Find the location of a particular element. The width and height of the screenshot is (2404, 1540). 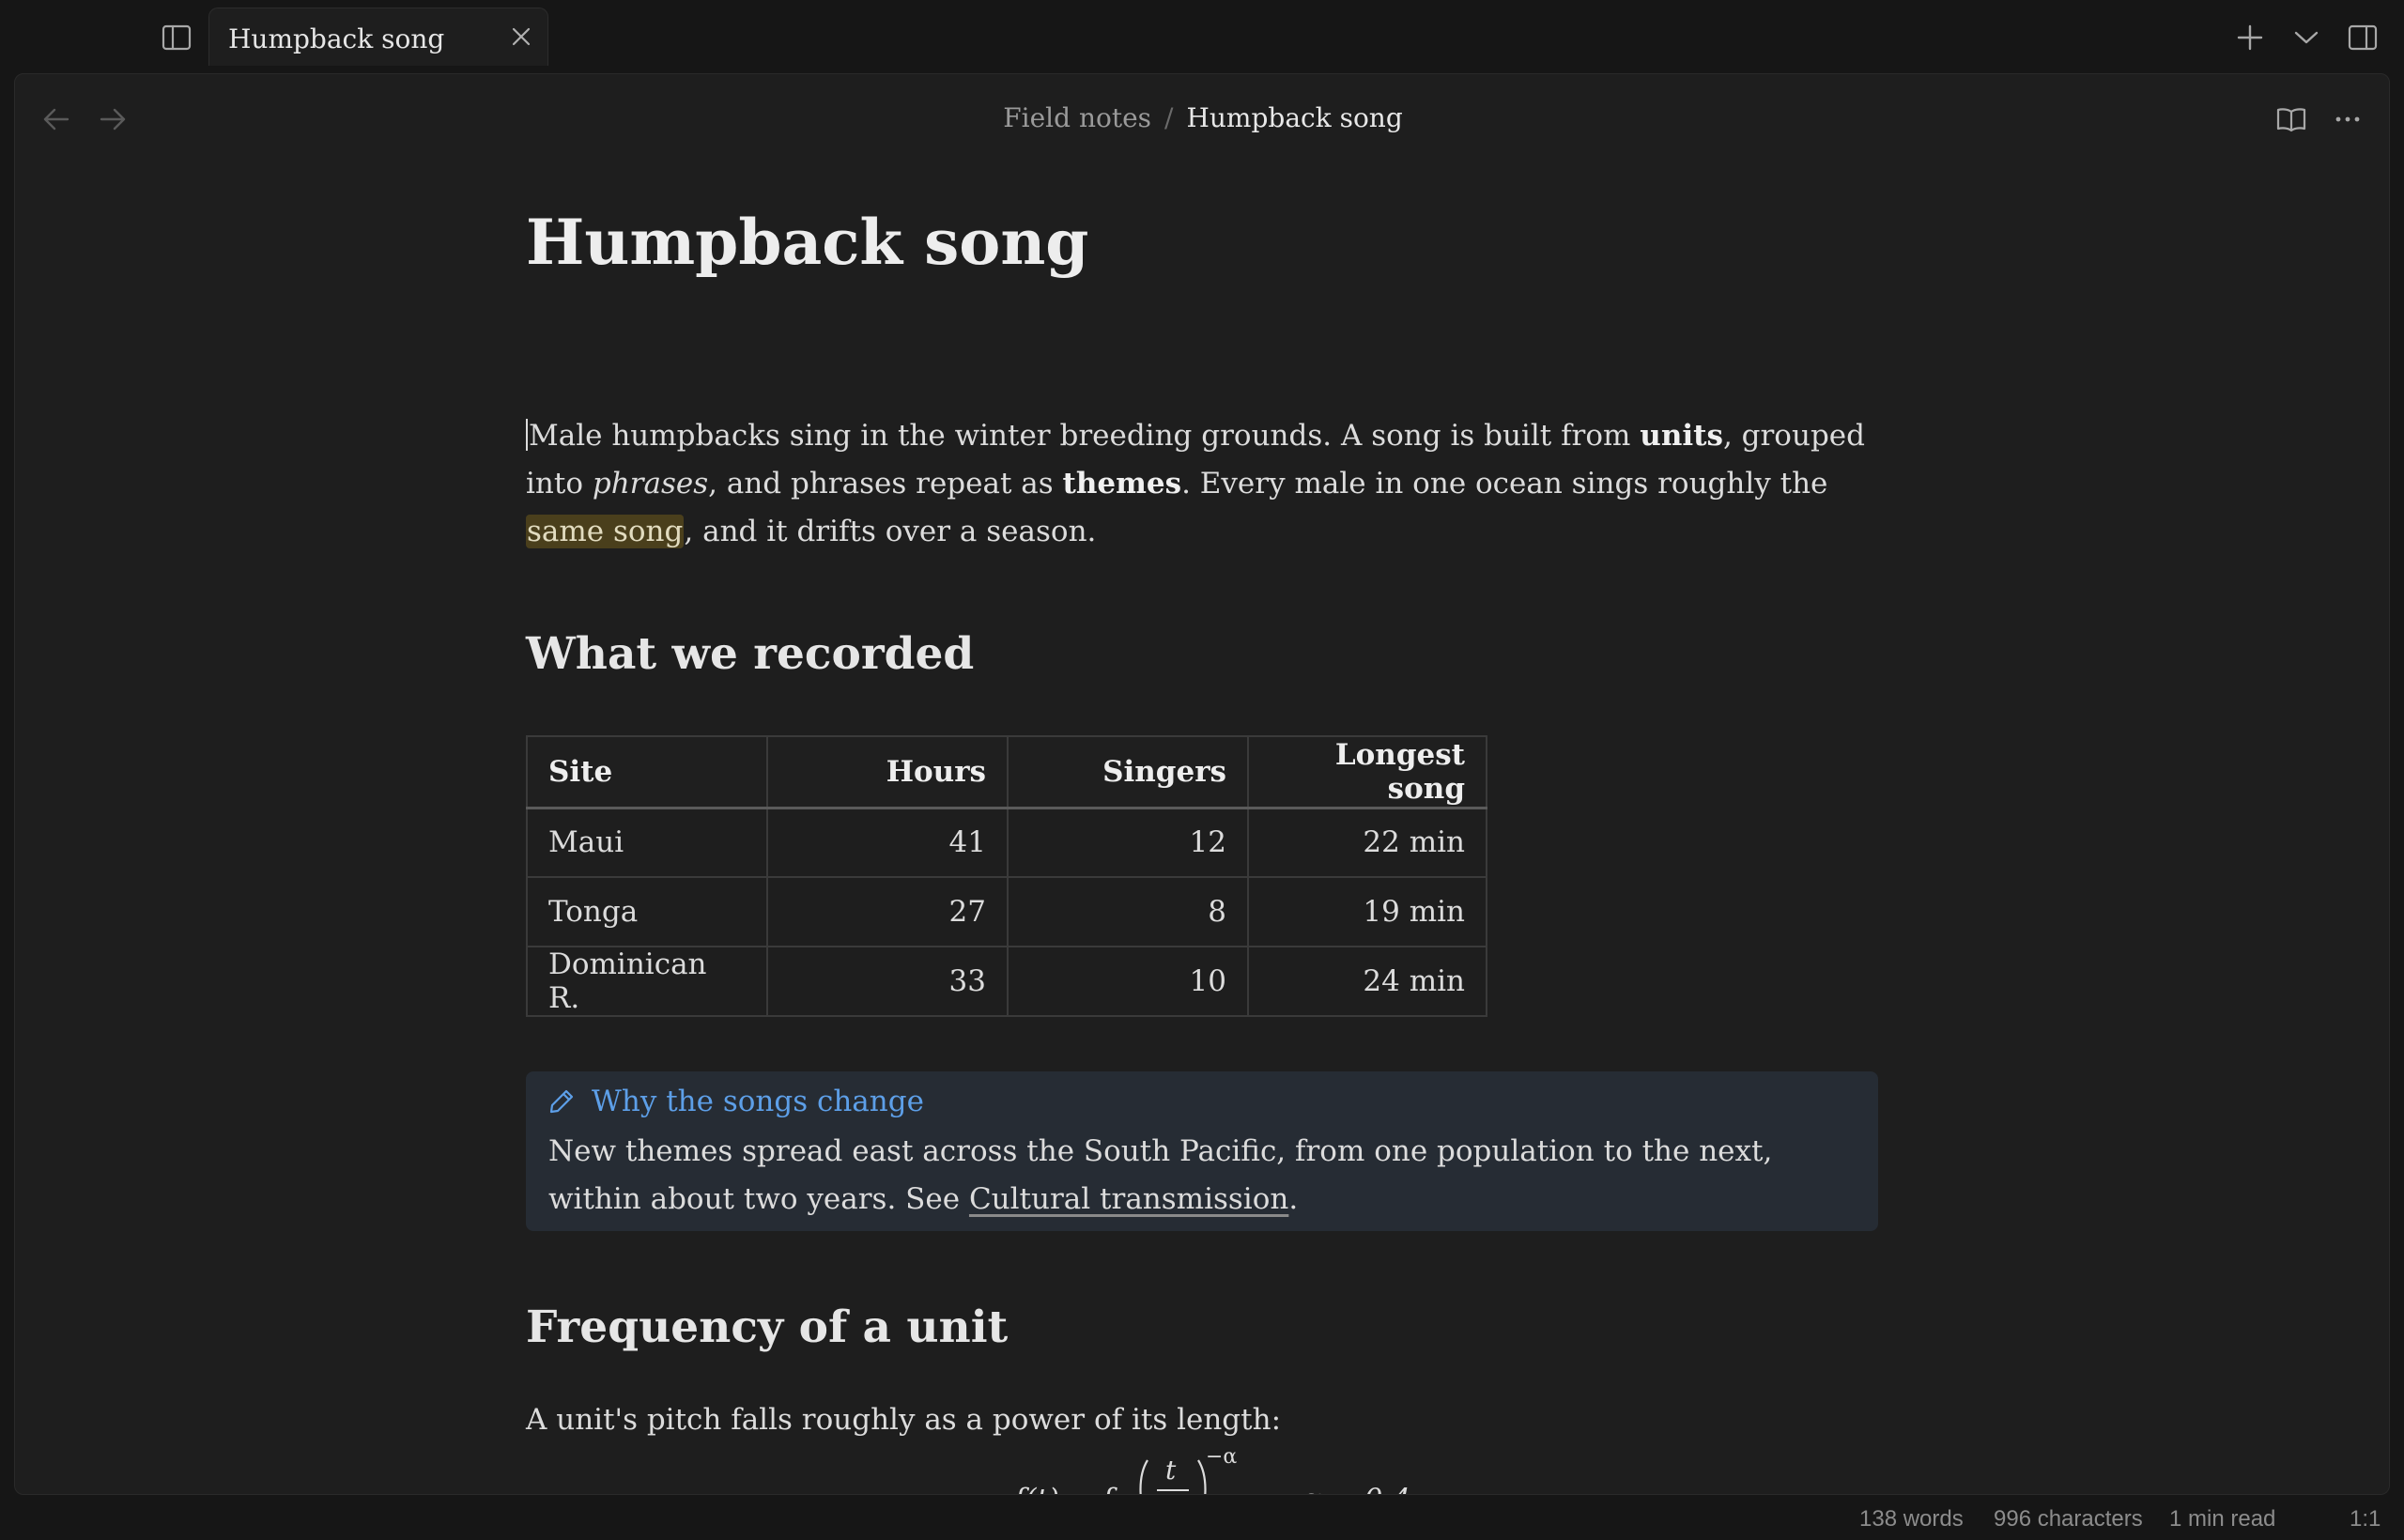

table-cell: 41 is located at coordinates (887, 842).